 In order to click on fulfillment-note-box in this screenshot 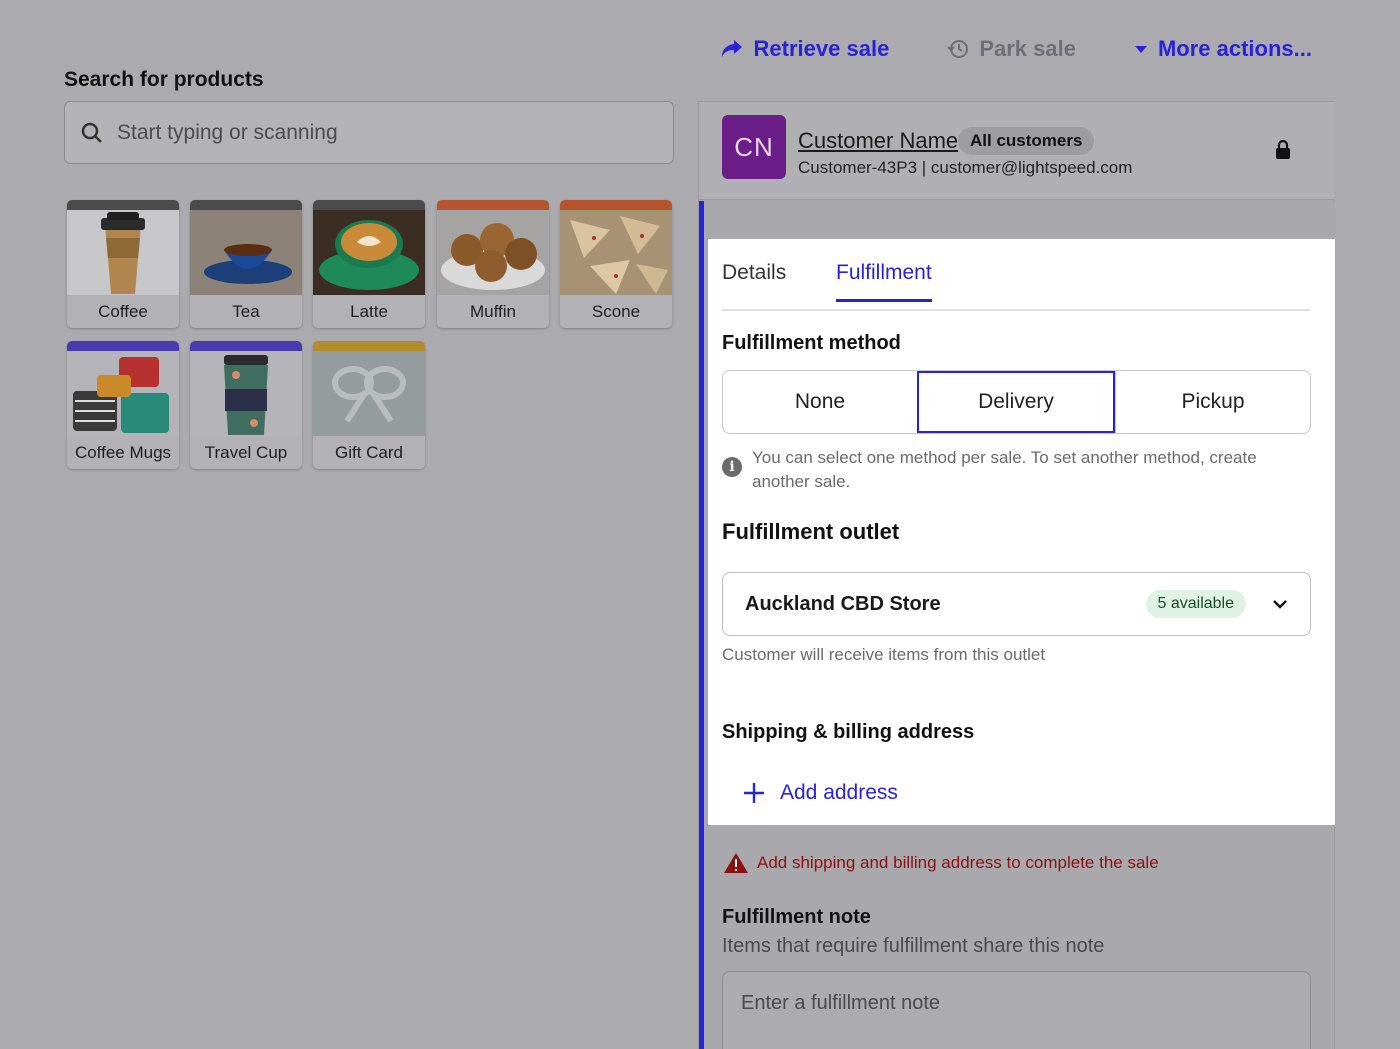, I will do `click(1016, 1010)`.